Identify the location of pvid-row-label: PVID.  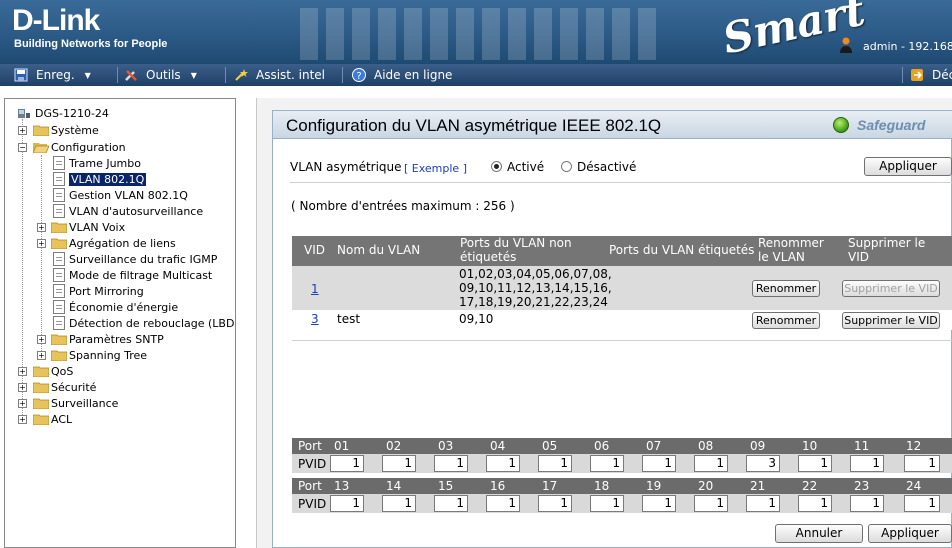
(312, 464).